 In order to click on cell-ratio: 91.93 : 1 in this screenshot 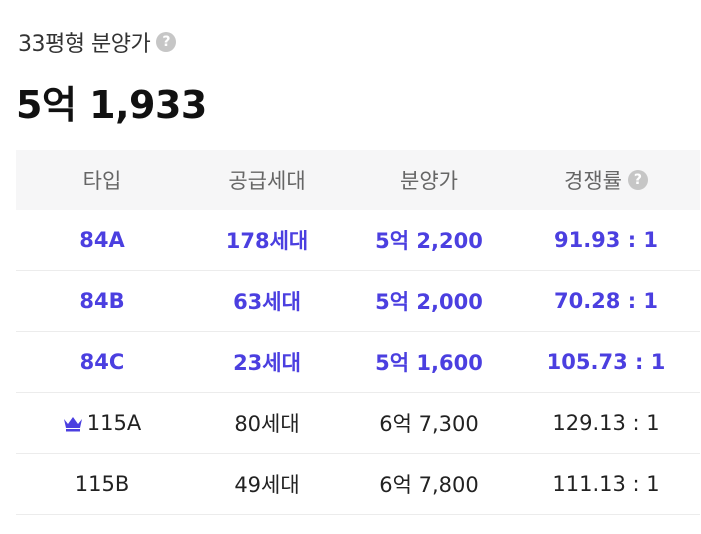, I will do `click(606, 240)`.